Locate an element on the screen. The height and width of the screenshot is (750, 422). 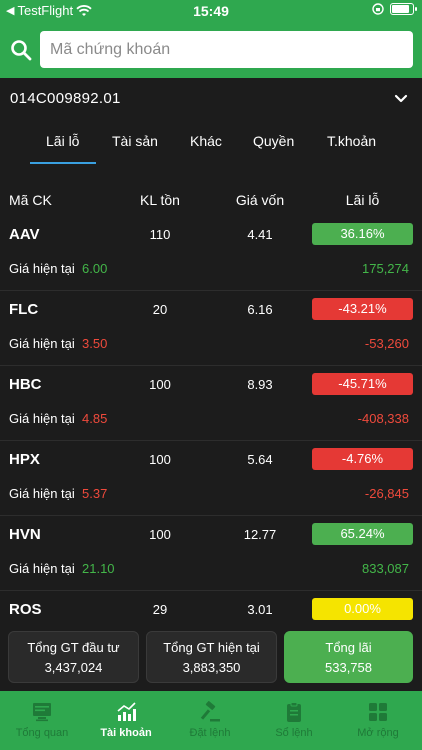
nav-overview: Tổng quan is located at coordinates (42, 720).